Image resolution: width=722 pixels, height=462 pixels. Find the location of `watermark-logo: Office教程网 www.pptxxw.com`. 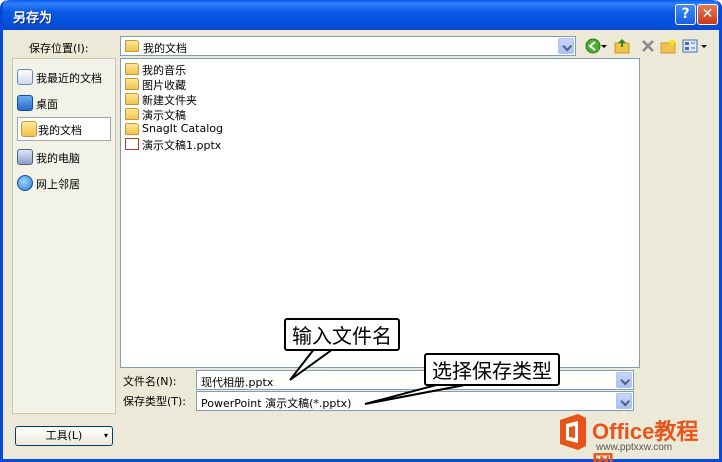

watermark-logo: Office教程网 www.pptxxw.com is located at coordinates (634, 436).